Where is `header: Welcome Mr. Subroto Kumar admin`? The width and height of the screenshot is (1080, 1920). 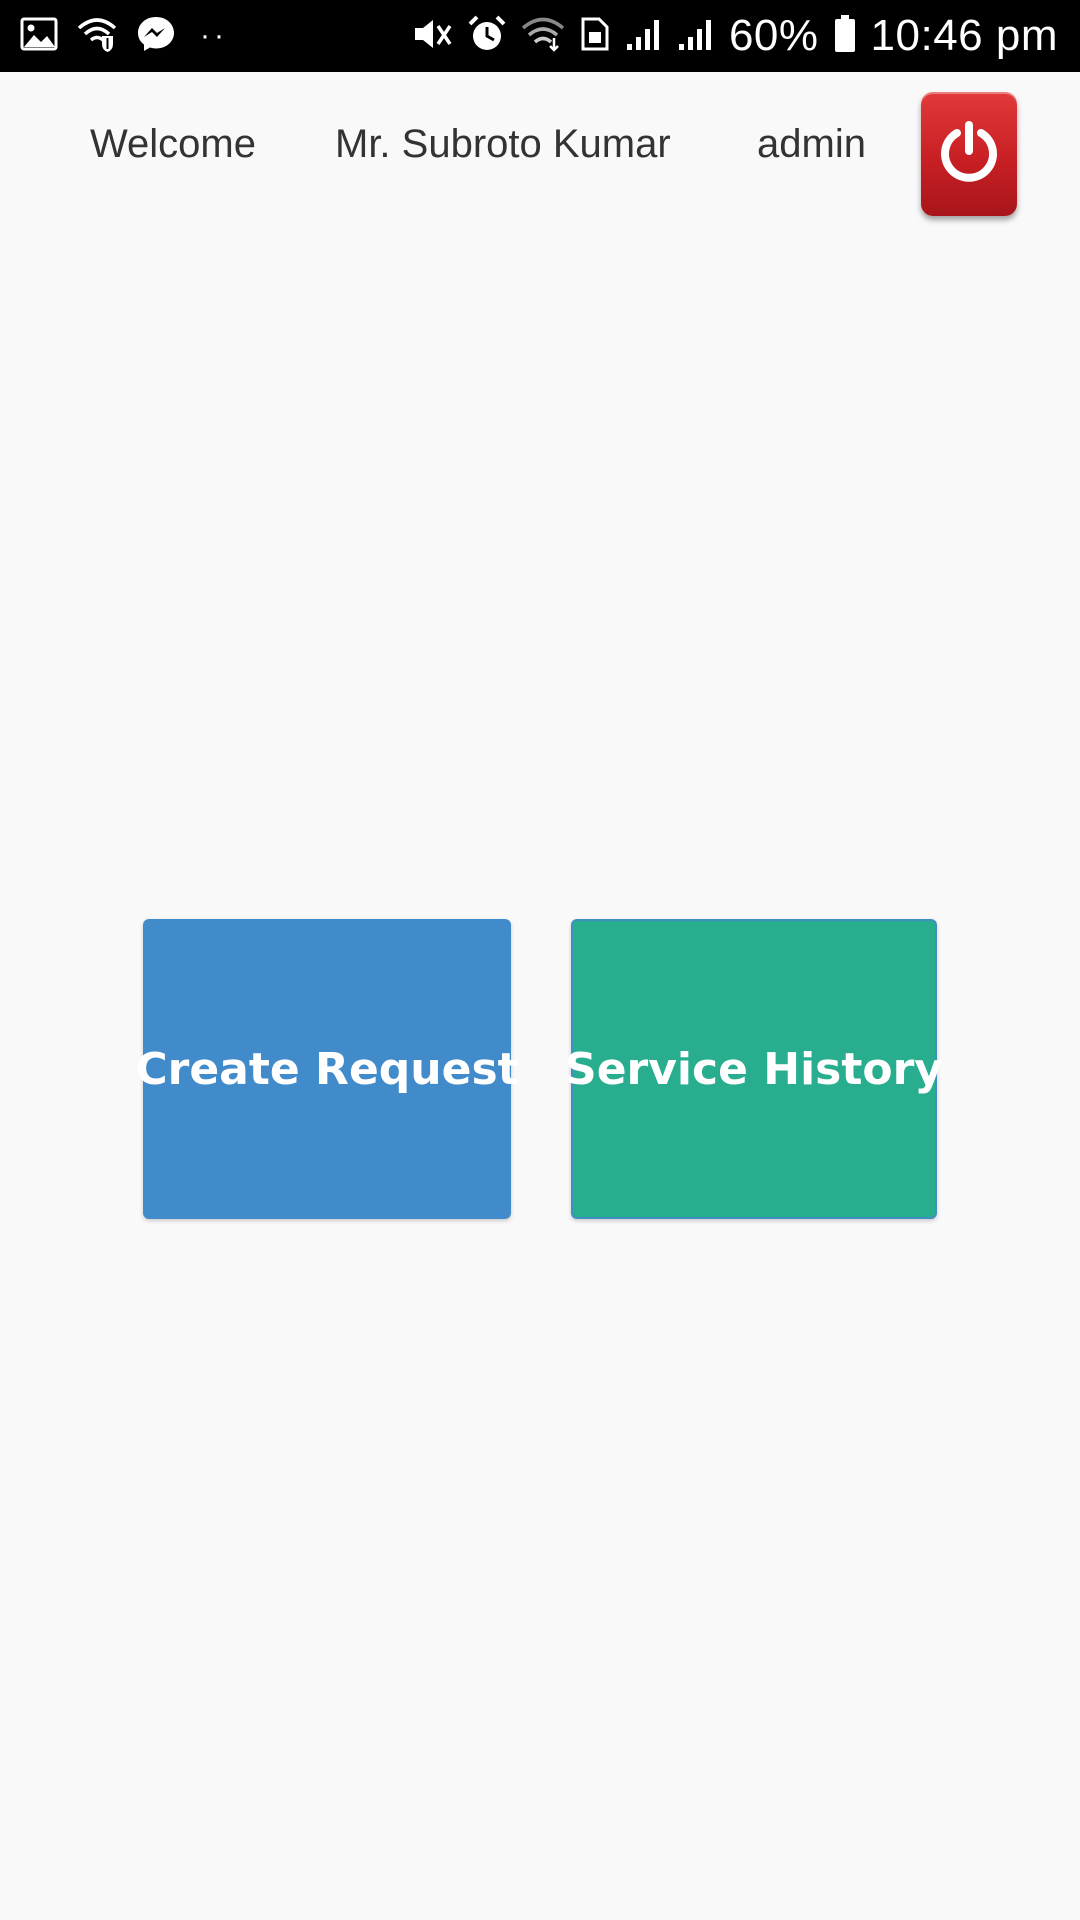
header: Welcome Mr. Subroto Kumar admin is located at coordinates (540, 147).